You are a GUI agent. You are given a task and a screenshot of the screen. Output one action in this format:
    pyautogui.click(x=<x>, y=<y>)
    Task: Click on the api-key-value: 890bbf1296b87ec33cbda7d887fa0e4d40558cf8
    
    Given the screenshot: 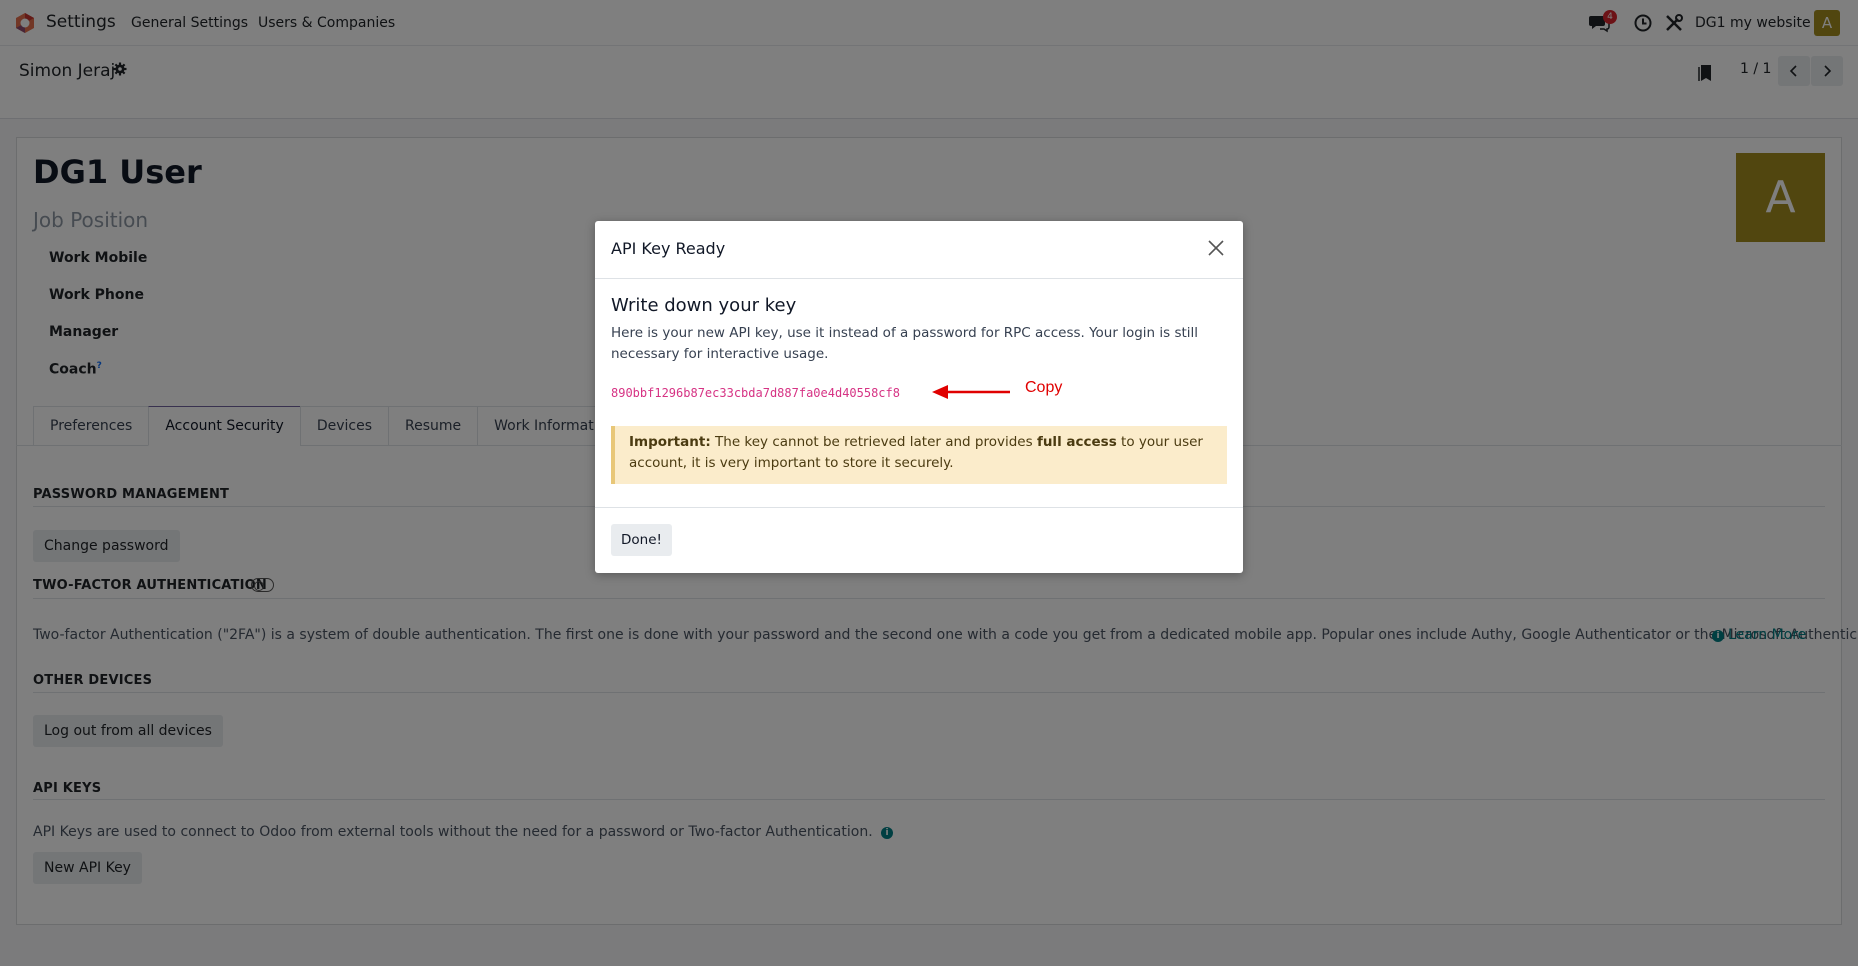 What is the action you would take?
    pyautogui.click(x=755, y=393)
    